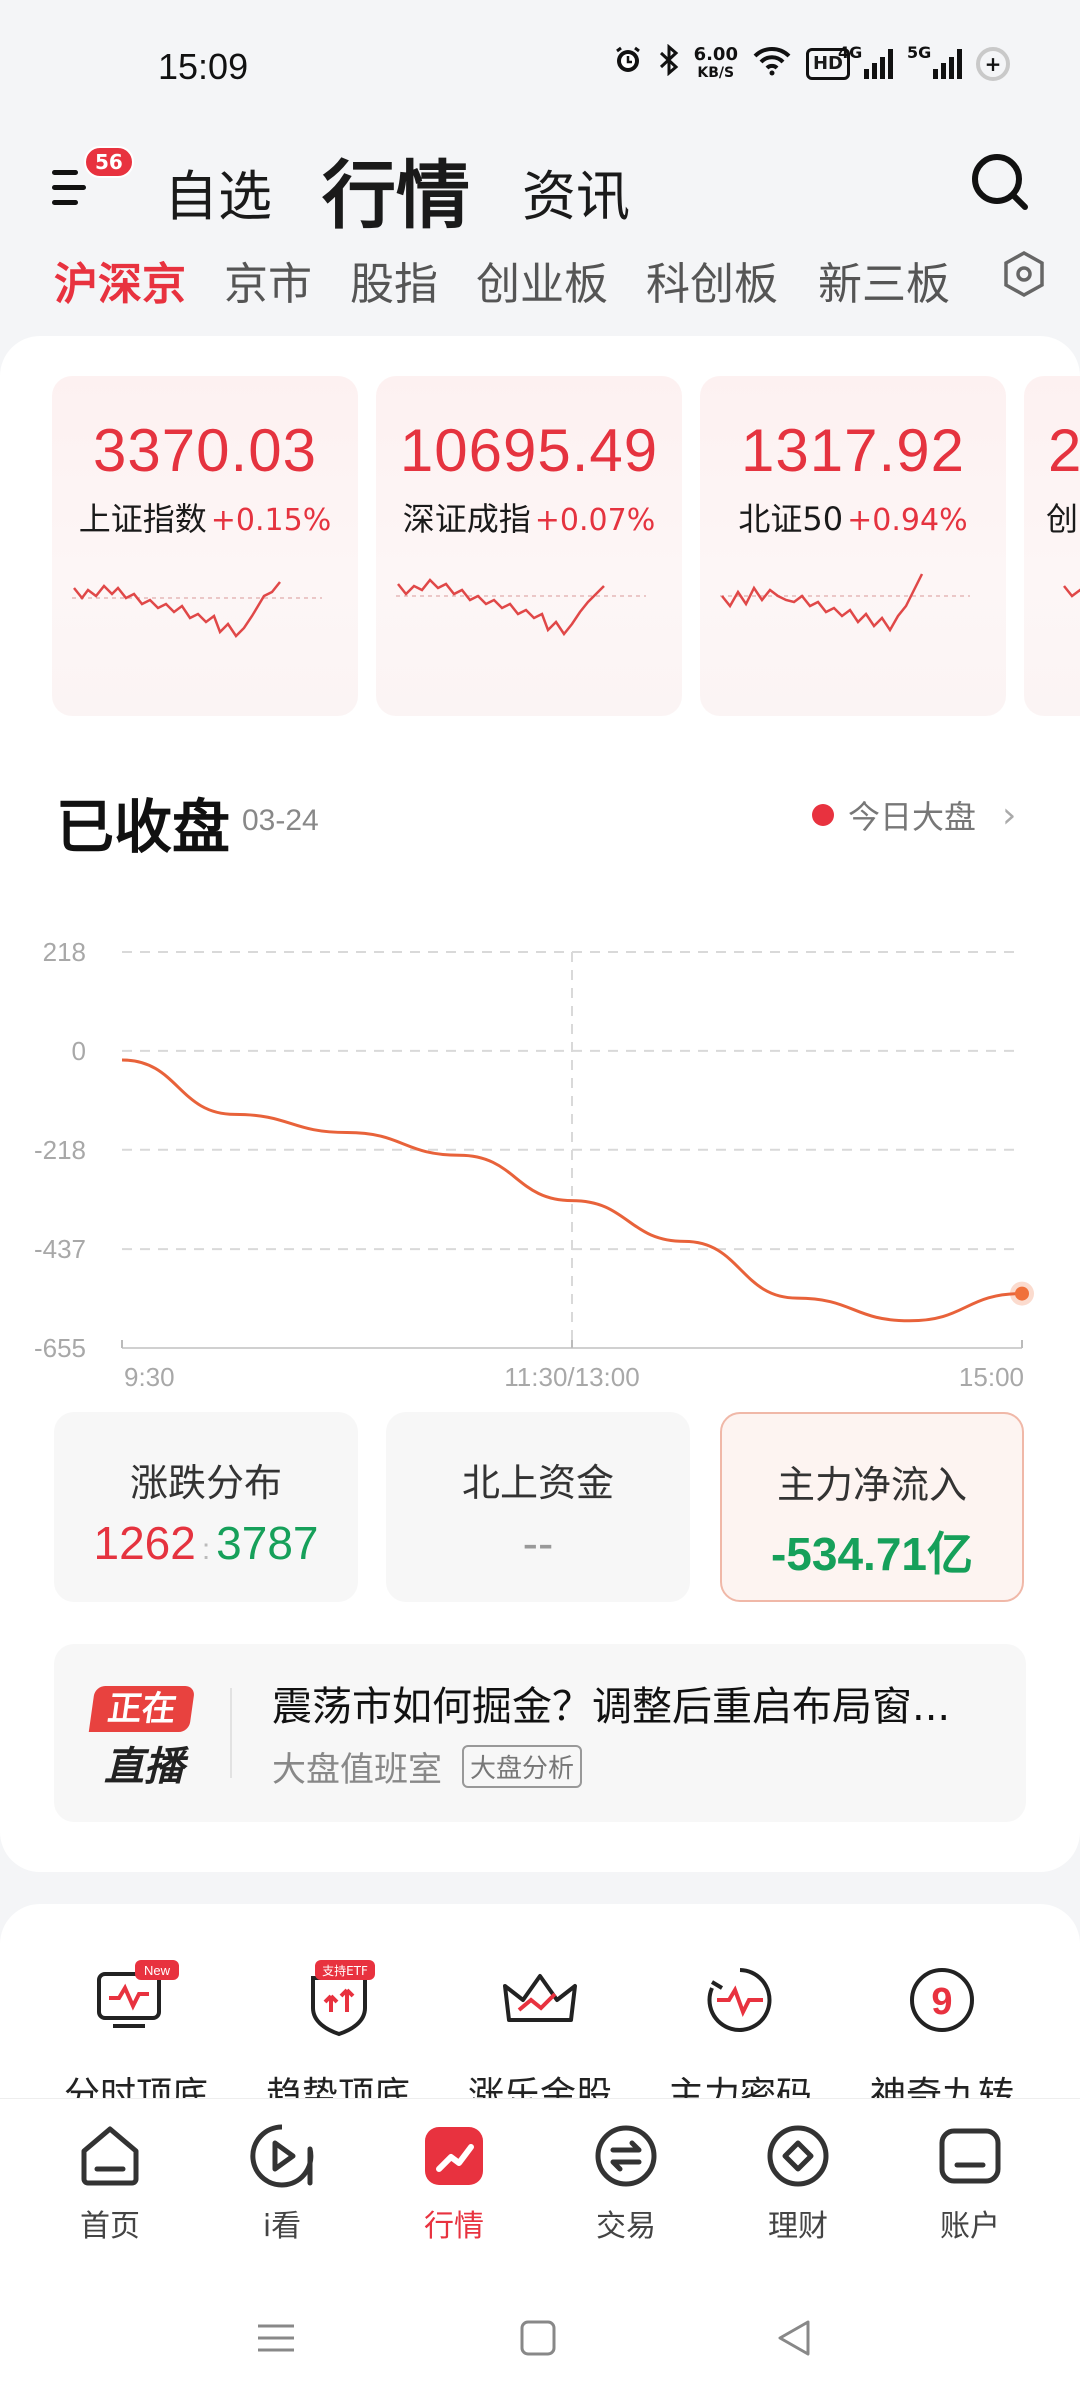  I want to click on live-dot-icon, so click(823, 815).